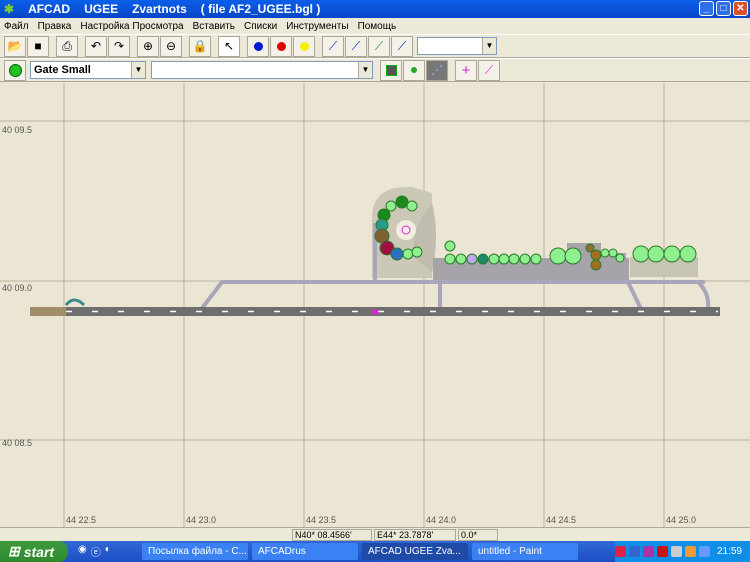 This screenshot has width=750, height=562. Describe the element at coordinates (706, 8) in the screenshot. I see `minimize-button: _` at that location.